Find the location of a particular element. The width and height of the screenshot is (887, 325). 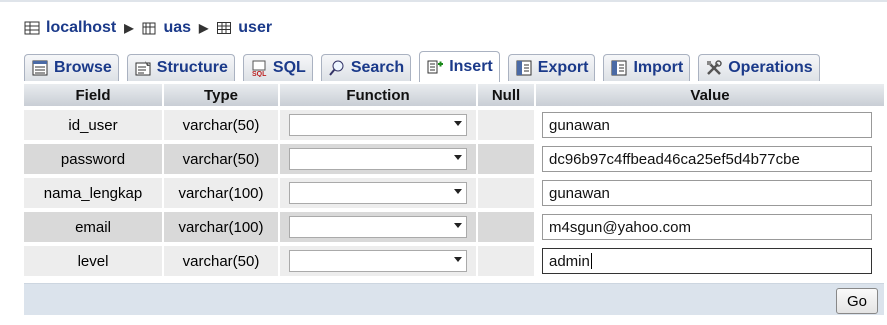

field-name: password is located at coordinates (93, 159).